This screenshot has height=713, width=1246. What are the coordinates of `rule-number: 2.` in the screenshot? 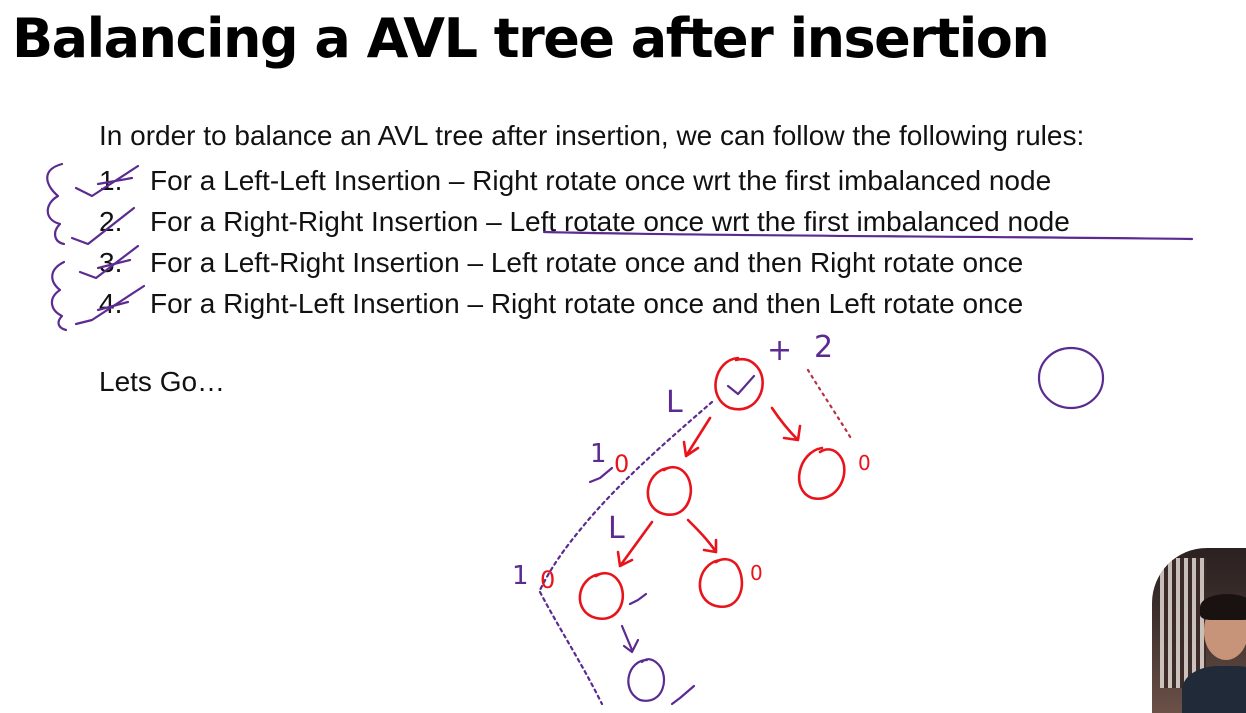 It's located at (111, 221).